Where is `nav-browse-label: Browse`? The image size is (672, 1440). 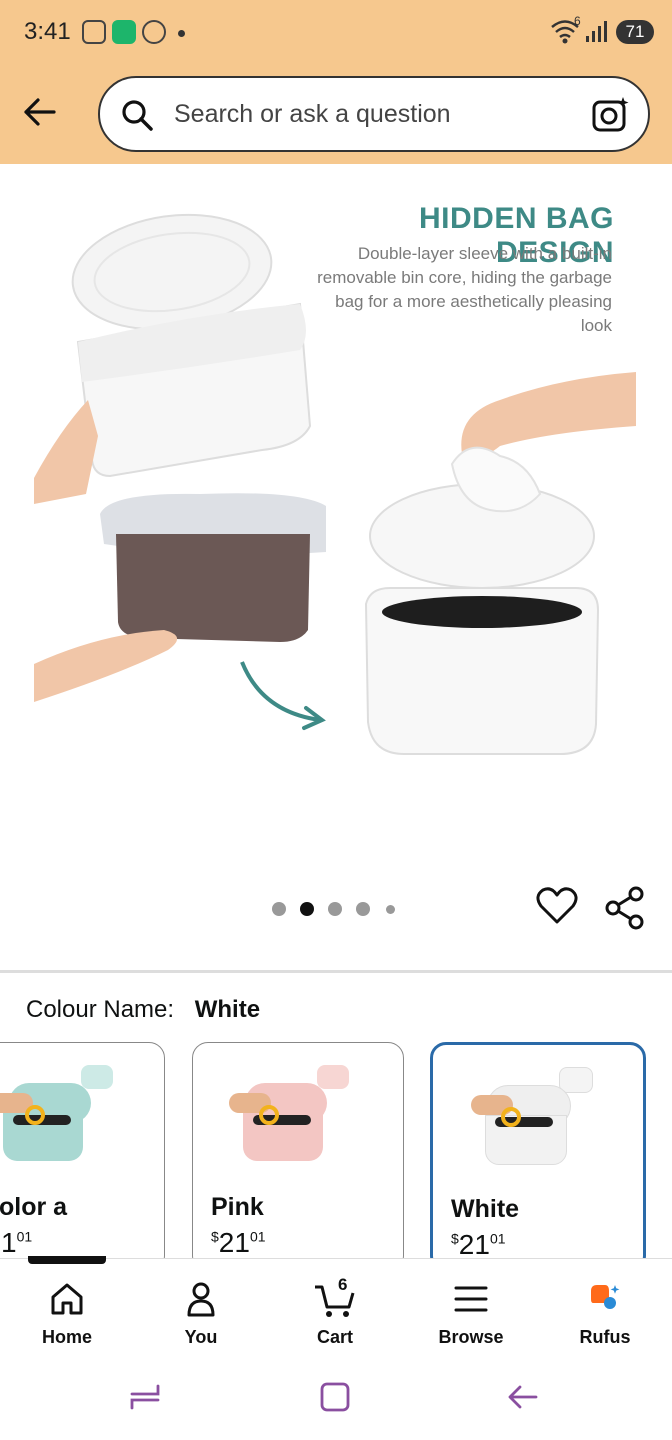
nav-browse-label: Browse is located at coordinates (471, 1337).